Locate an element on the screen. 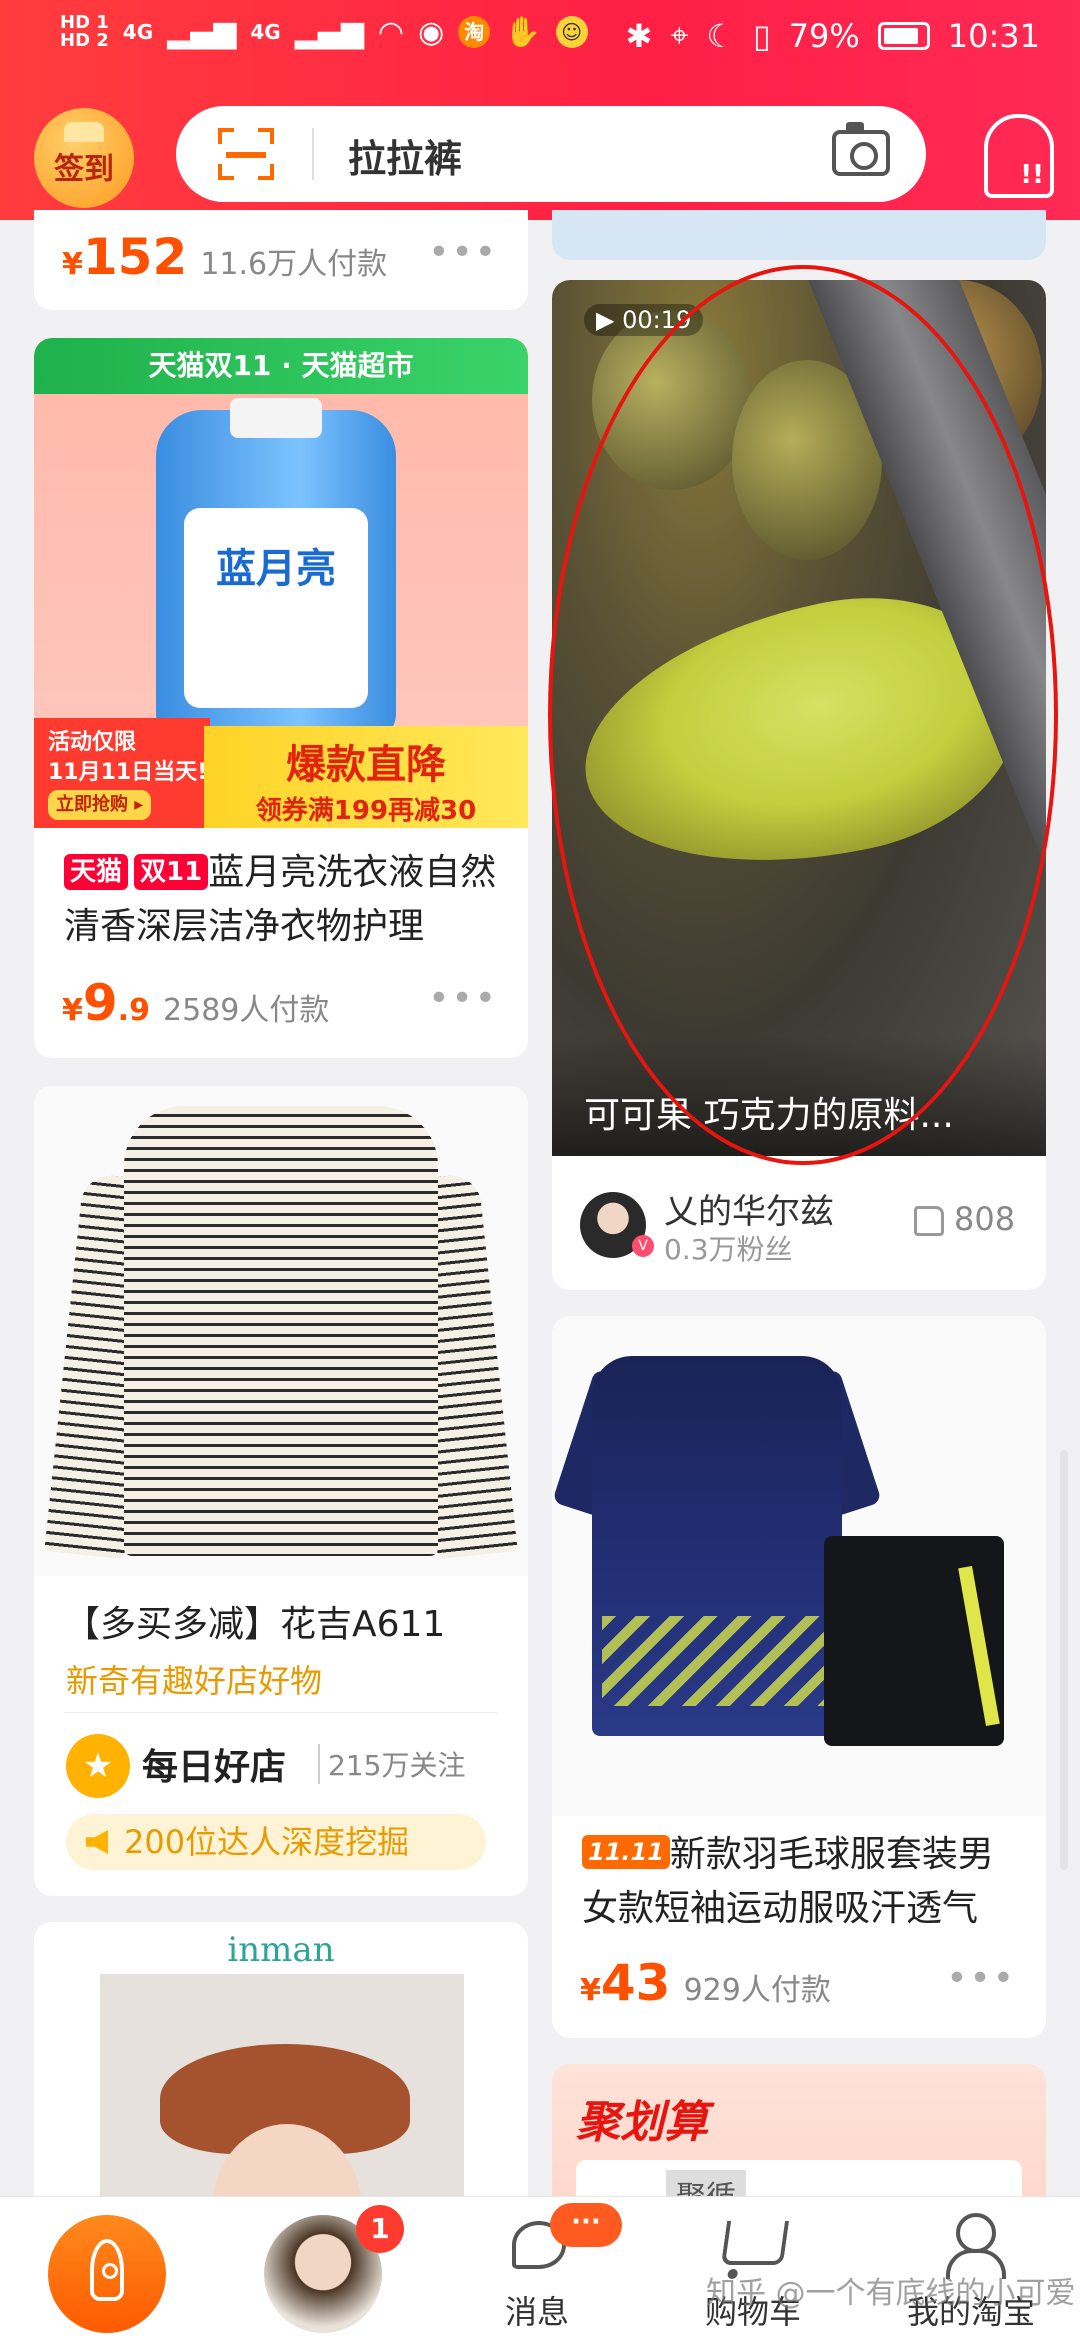 The image size is (1080, 2340). signin-cap-icon is located at coordinates (84, 132).